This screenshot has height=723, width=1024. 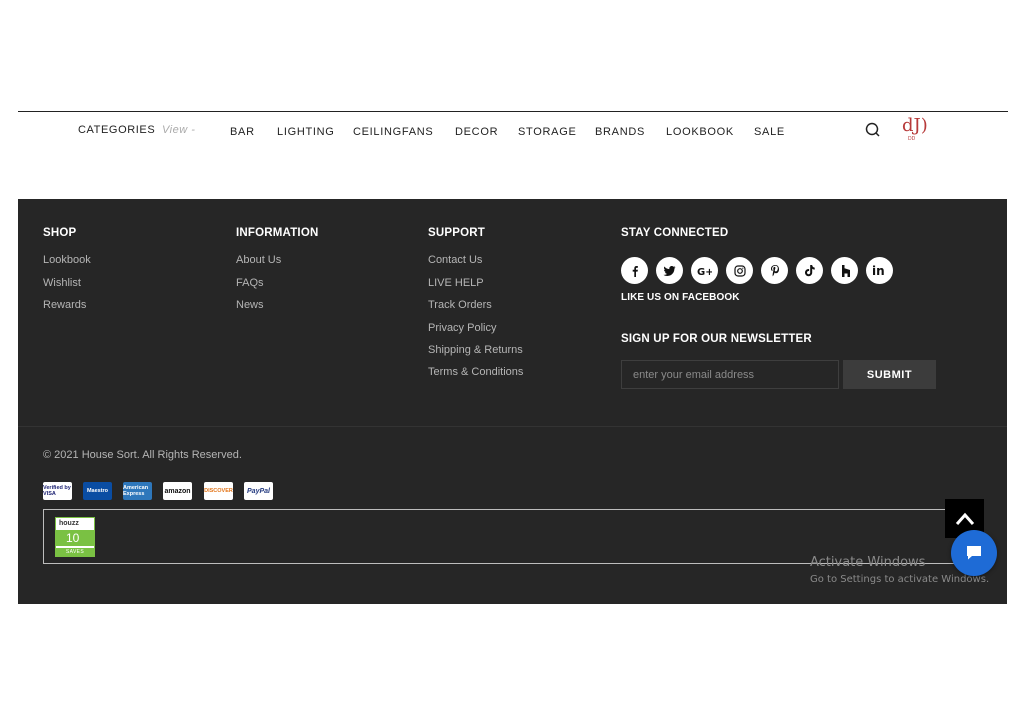 I want to click on link-wishlist: Wishlist, so click(x=62, y=283).